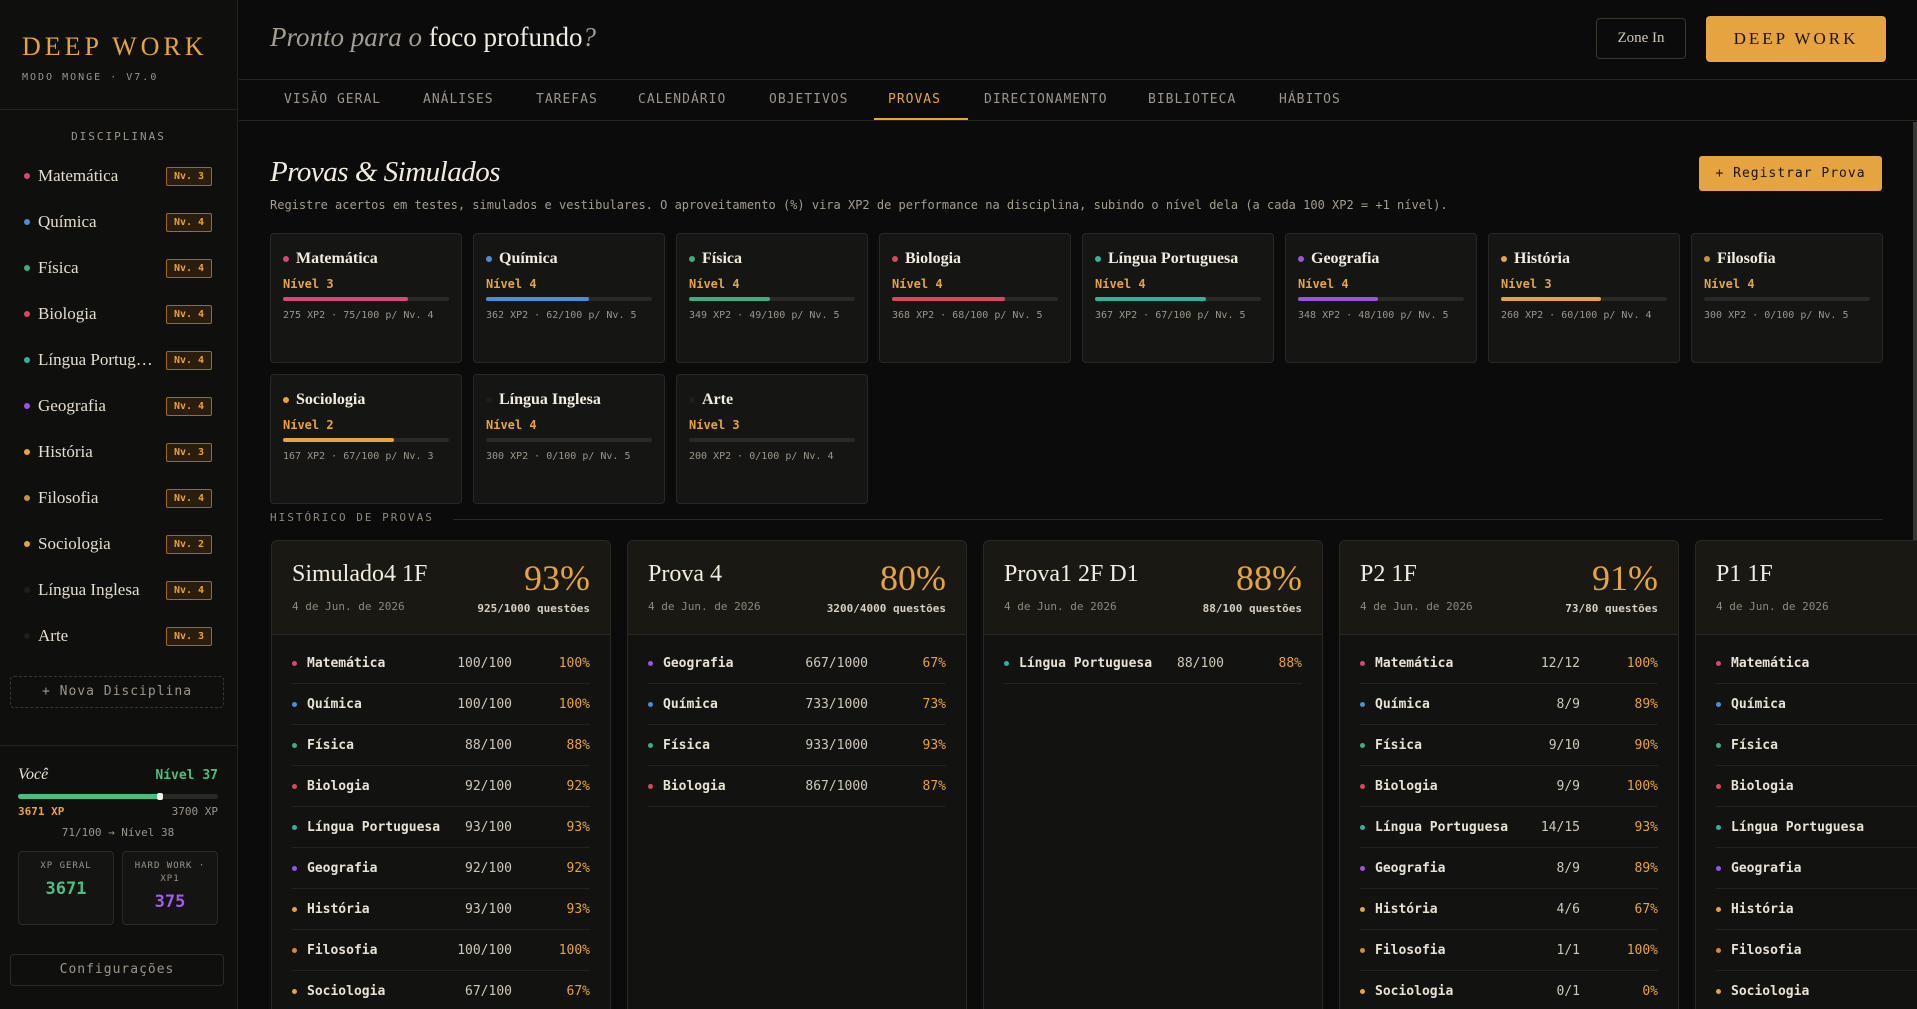  What do you see at coordinates (118, 544) in the screenshot?
I see `sidebar-item-sociologia: Sociologia Nv. 2` at bounding box center [118, 544].